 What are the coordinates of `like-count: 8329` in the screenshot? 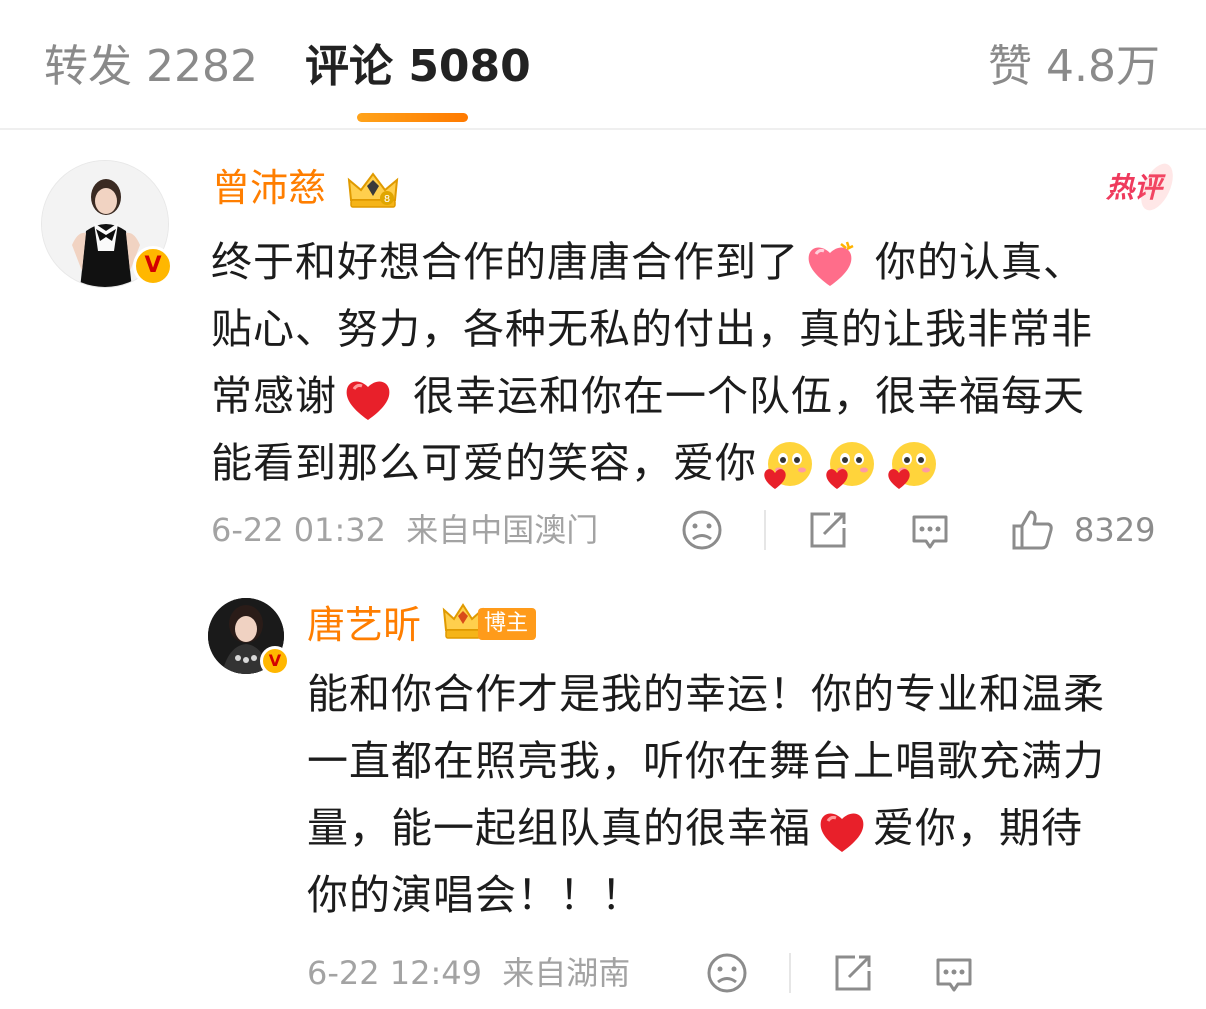 It's located at (1115, 530).